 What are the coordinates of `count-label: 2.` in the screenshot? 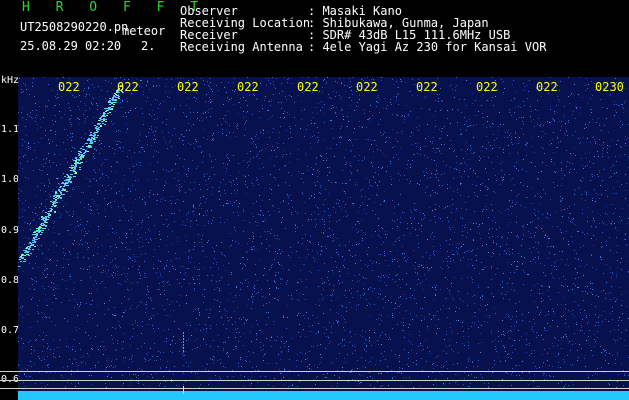 It's located at (148, 46).